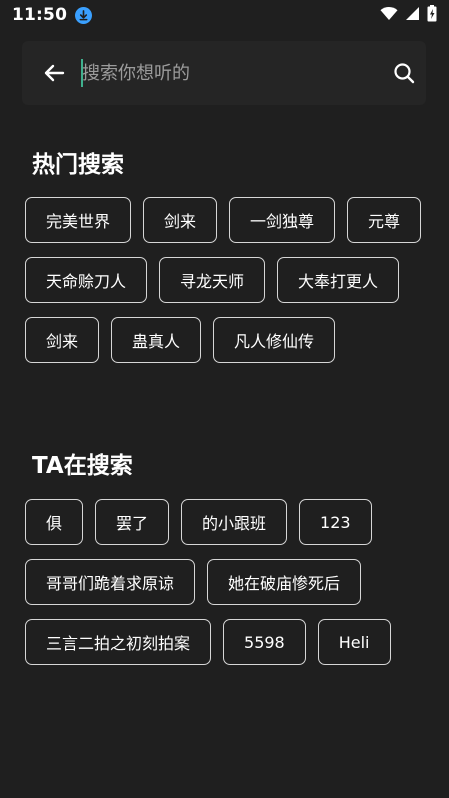 This screenshot has width=449, height=798. What do you see at coordinates (224, 15) in the screenshot?
I see `status-bar: 11:50` at bounding box center [224, 15].